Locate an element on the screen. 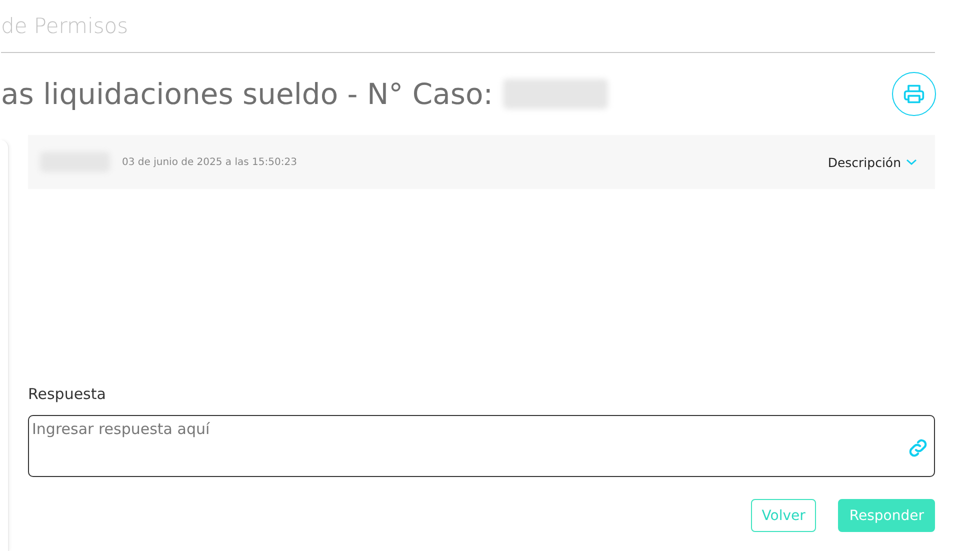  print-button is located at coordinates (914, 94).